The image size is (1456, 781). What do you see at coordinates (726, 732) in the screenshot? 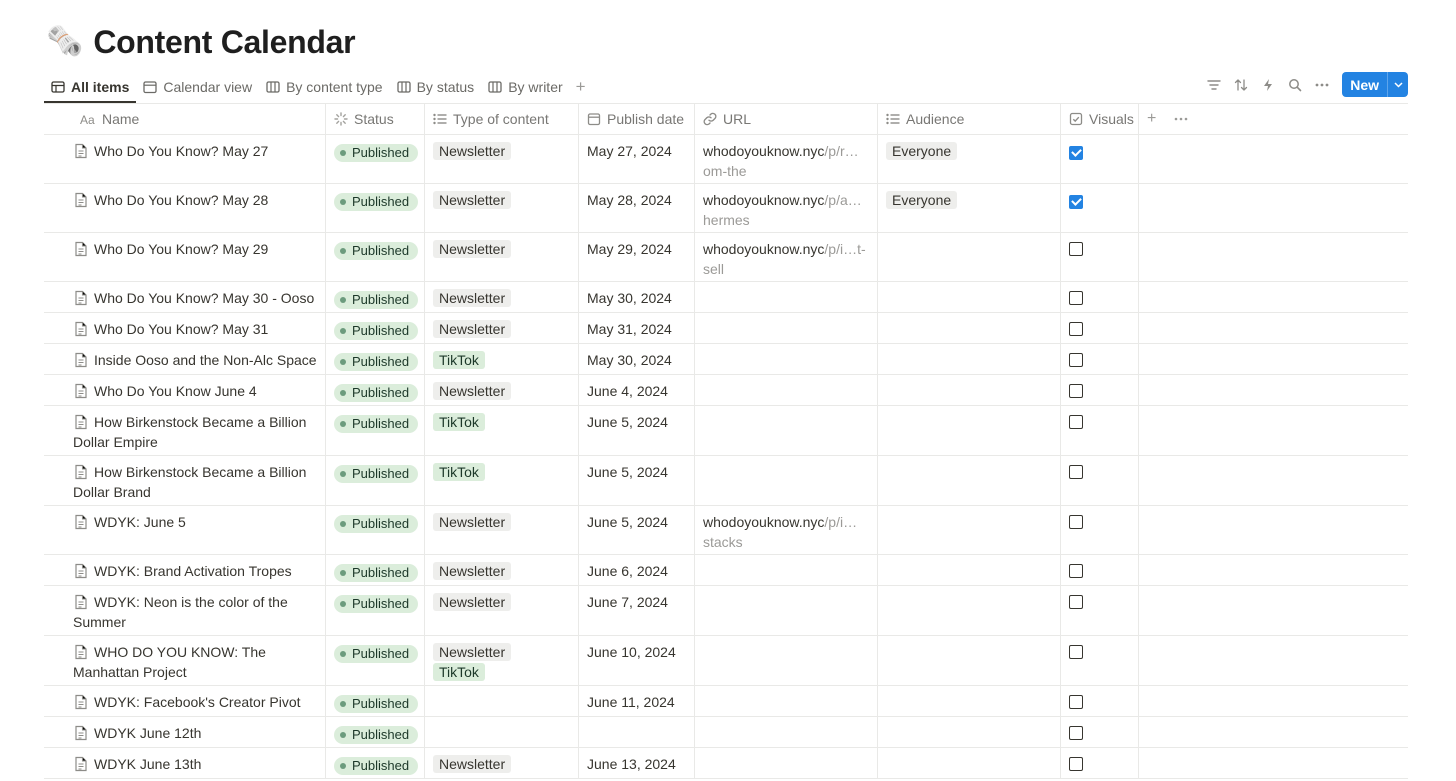
I see `table-row: WDYK June 12th Published` at bounding box center [726, 732].